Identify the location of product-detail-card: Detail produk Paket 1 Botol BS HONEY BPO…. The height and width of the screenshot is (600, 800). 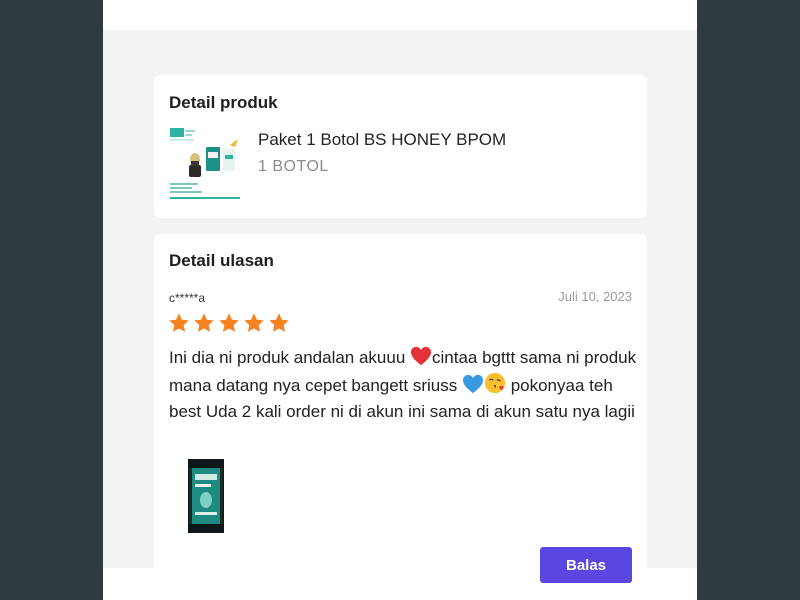
(400, 146).